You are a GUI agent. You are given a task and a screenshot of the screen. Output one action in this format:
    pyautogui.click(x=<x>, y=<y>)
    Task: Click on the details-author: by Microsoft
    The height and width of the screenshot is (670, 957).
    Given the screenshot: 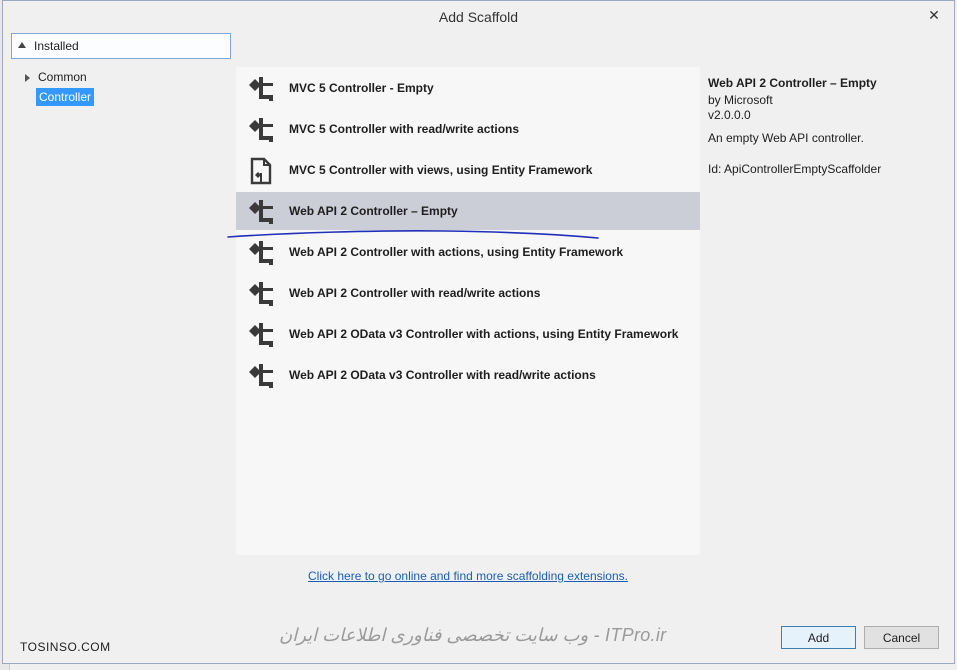 What is the action you would take?
    pyautogui.click(x=740, y=100)
    